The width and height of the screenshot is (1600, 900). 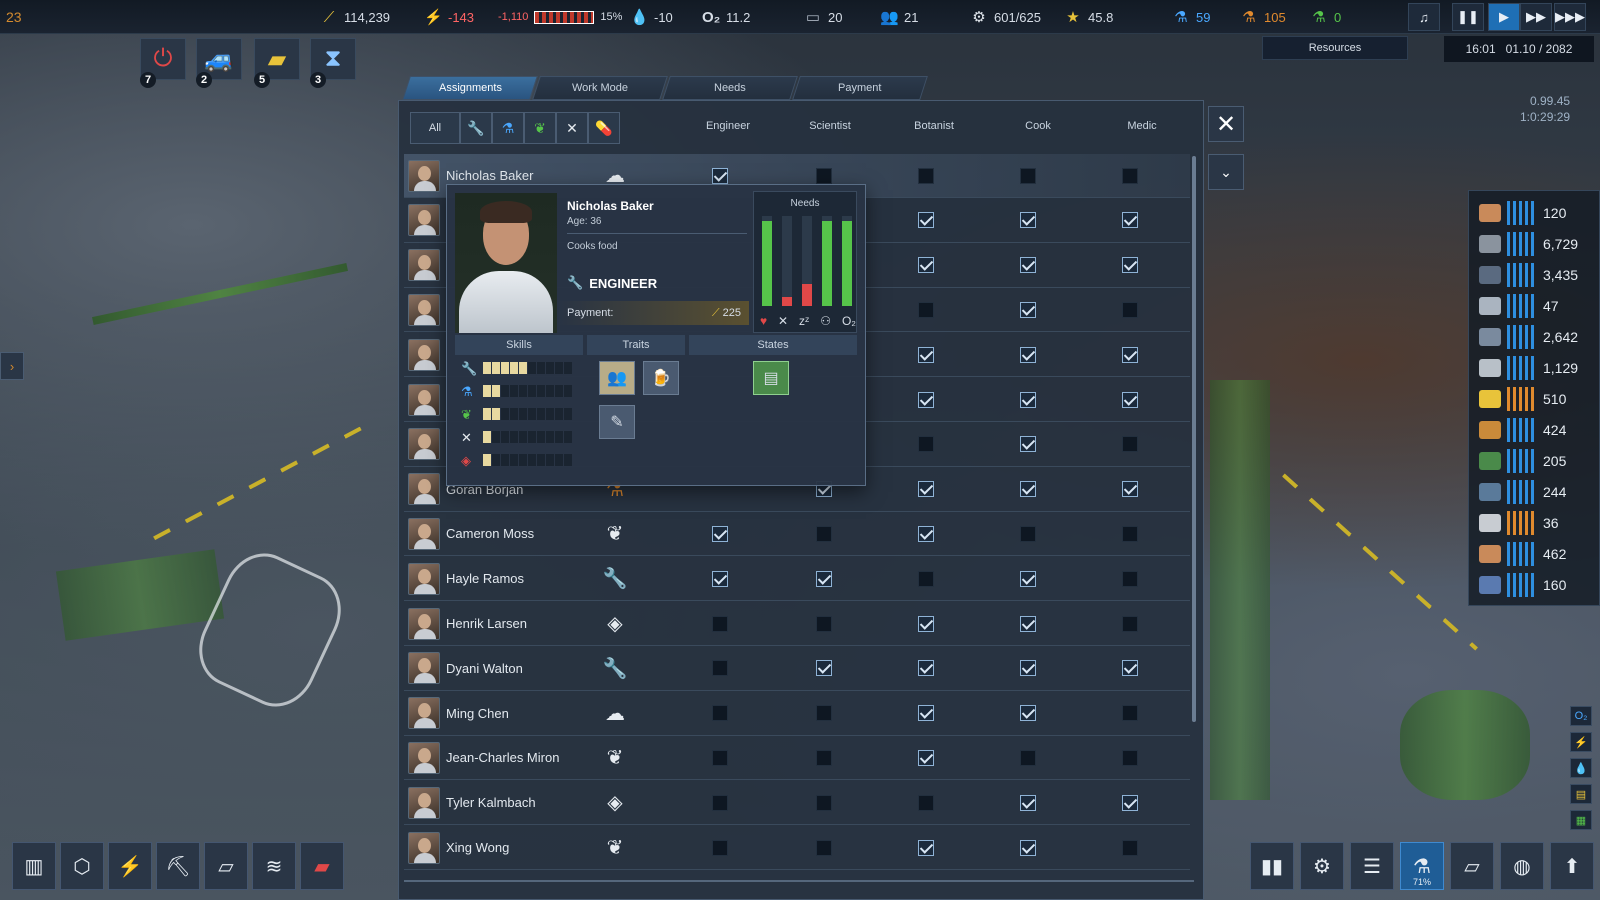 I want to click on resource-row: 510, so click(x=1522, y=399).